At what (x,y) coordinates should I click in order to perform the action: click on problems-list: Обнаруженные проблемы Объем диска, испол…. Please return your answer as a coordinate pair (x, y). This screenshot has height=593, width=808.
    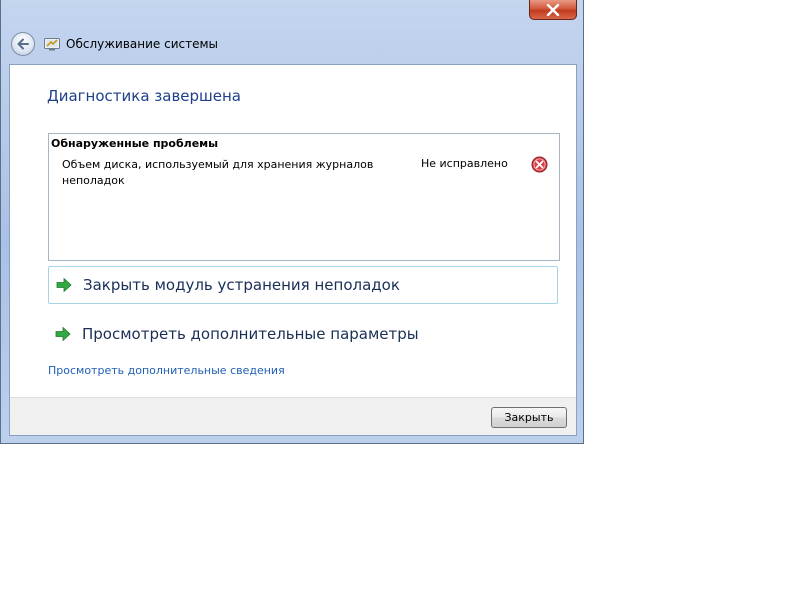
    Looking at the image, I should click on (304, 197).